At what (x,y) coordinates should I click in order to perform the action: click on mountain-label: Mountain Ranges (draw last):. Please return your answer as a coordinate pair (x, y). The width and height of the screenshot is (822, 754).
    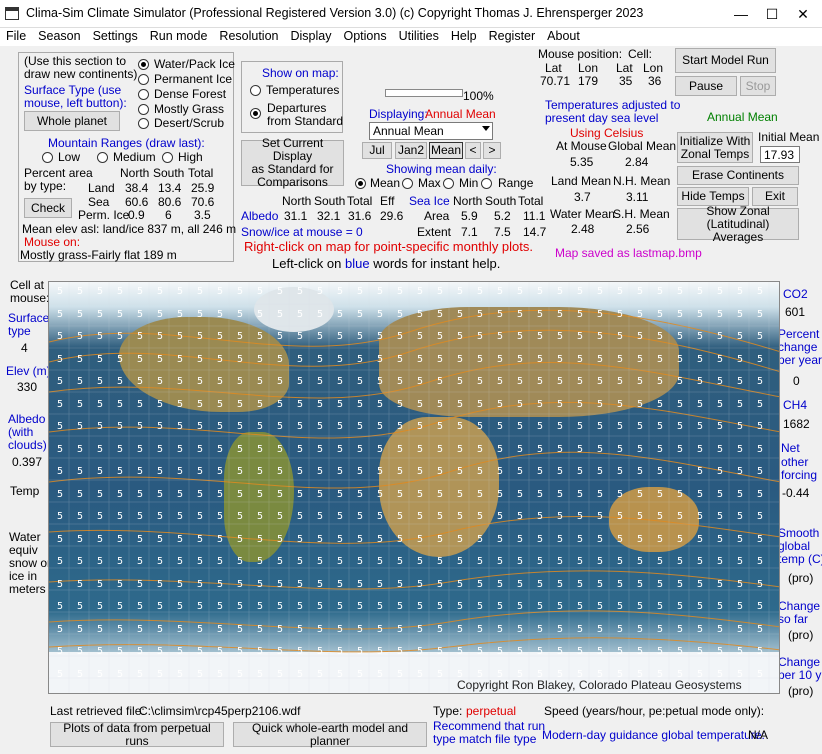
    Looking at the image, I should click on (126, 143).